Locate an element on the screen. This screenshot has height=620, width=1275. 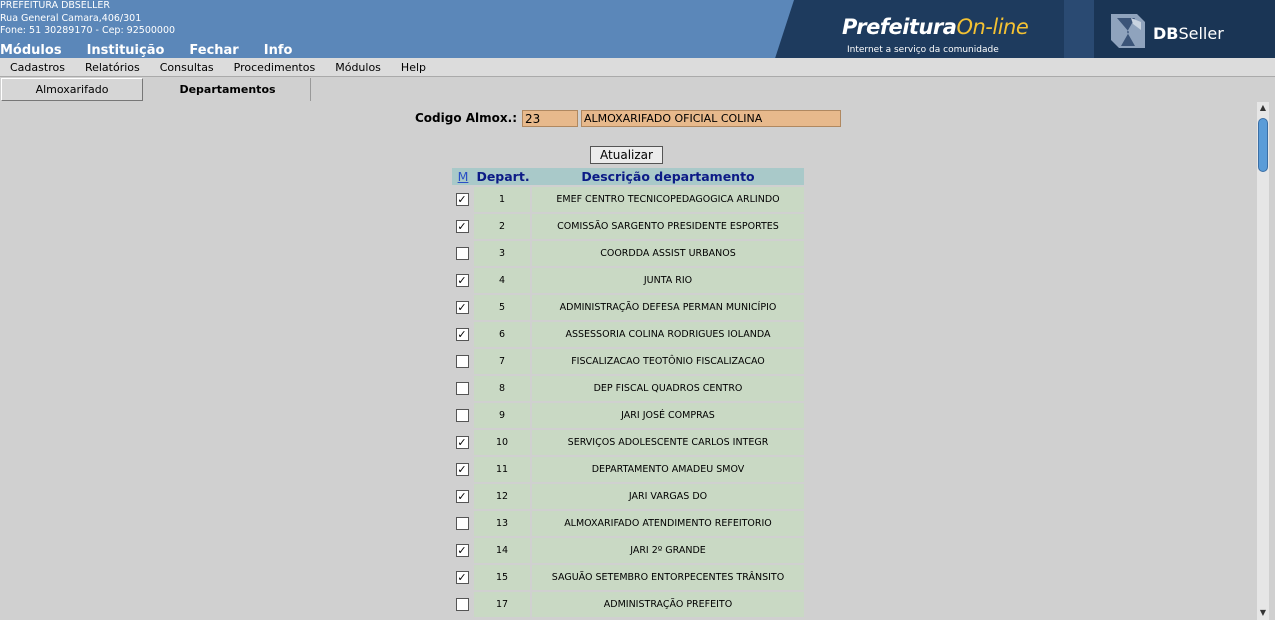
scroll-down-icon: ▼ is located at coordinates (1263, 613).